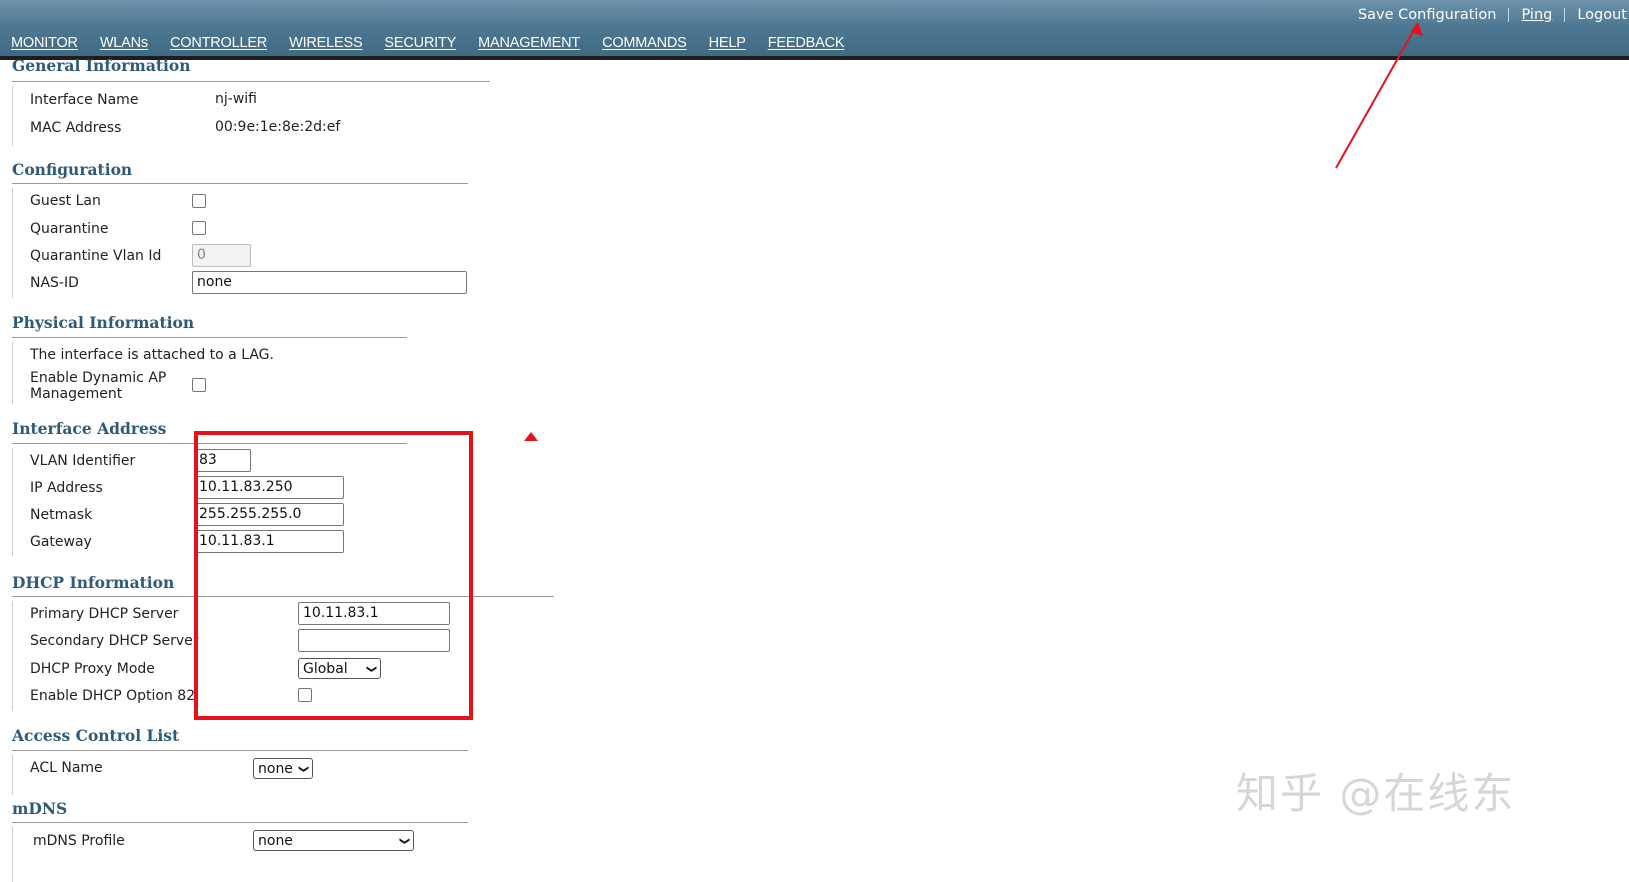 The height and width of the screenshot is (882, 1629). What do you see at coordinates (1376, 793) in the screenshot?
I see `watermark-text: 知乎 @在线东` at bounding box center [1376, 793].